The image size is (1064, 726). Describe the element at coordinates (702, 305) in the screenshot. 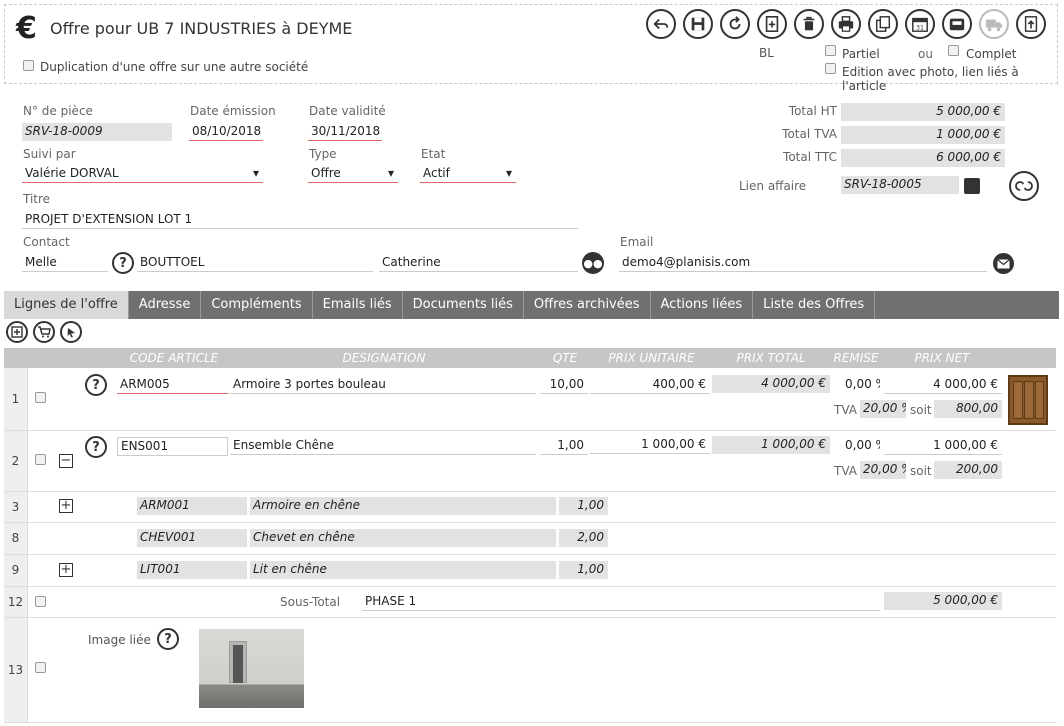

I see `tab-actions: Actions liées` at that location.